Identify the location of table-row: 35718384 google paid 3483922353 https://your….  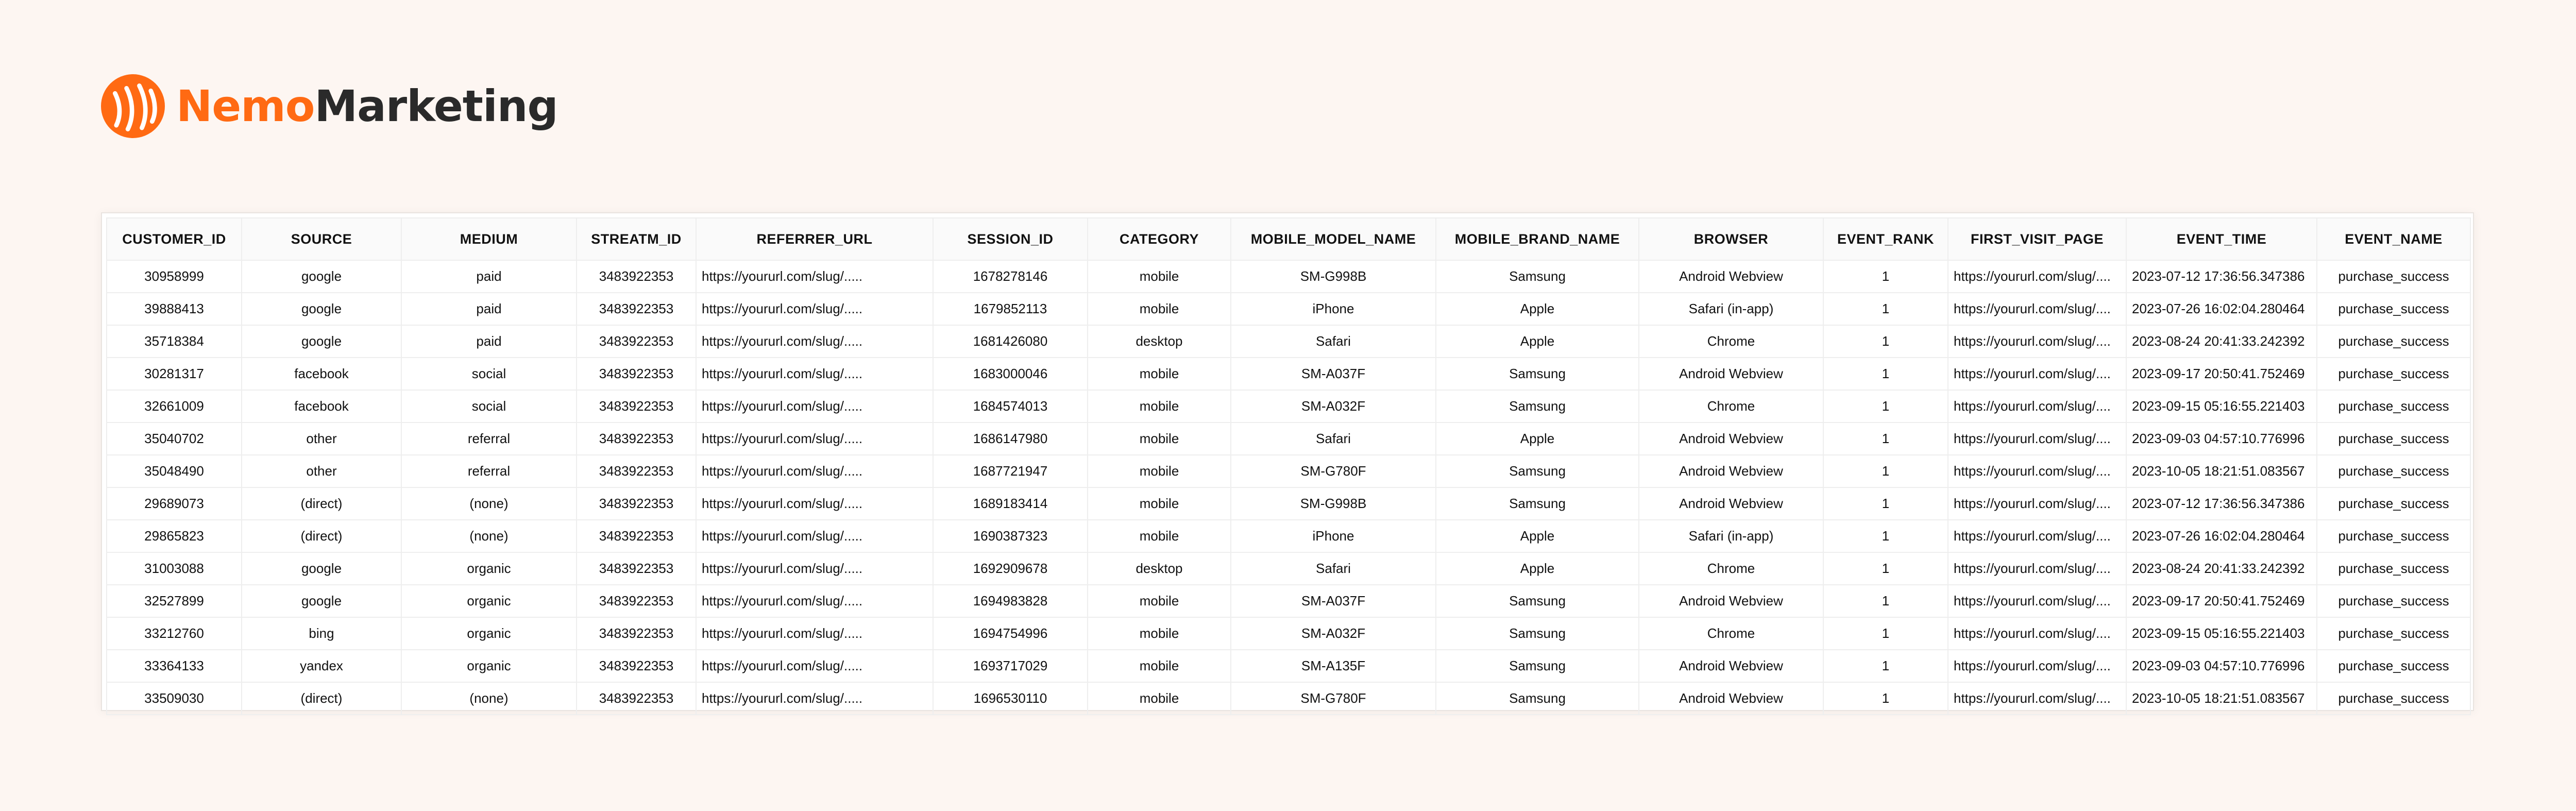
(1288, 341).